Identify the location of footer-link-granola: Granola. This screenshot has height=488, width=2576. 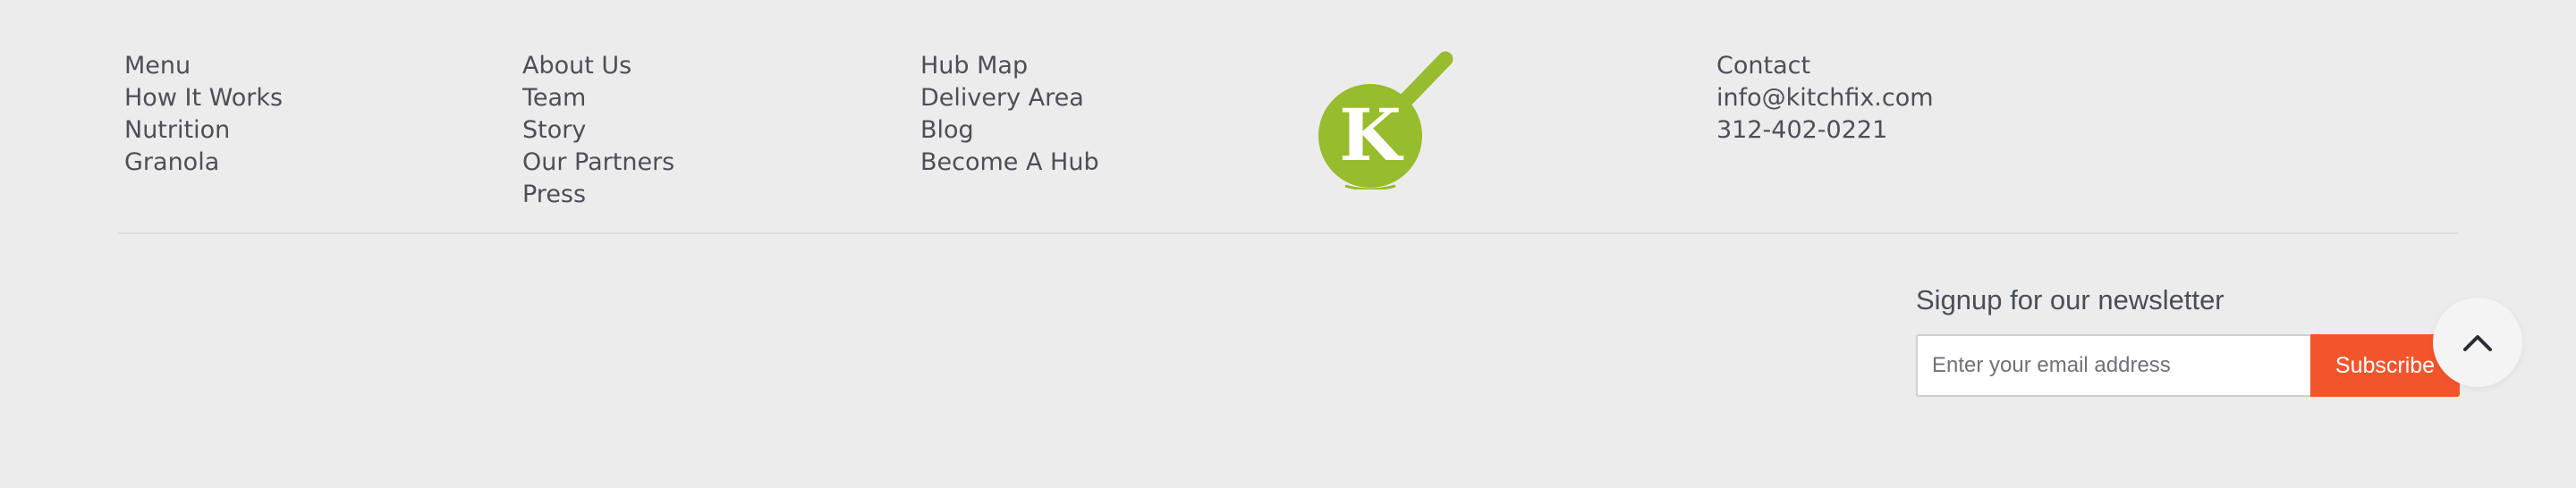
(203, 163).